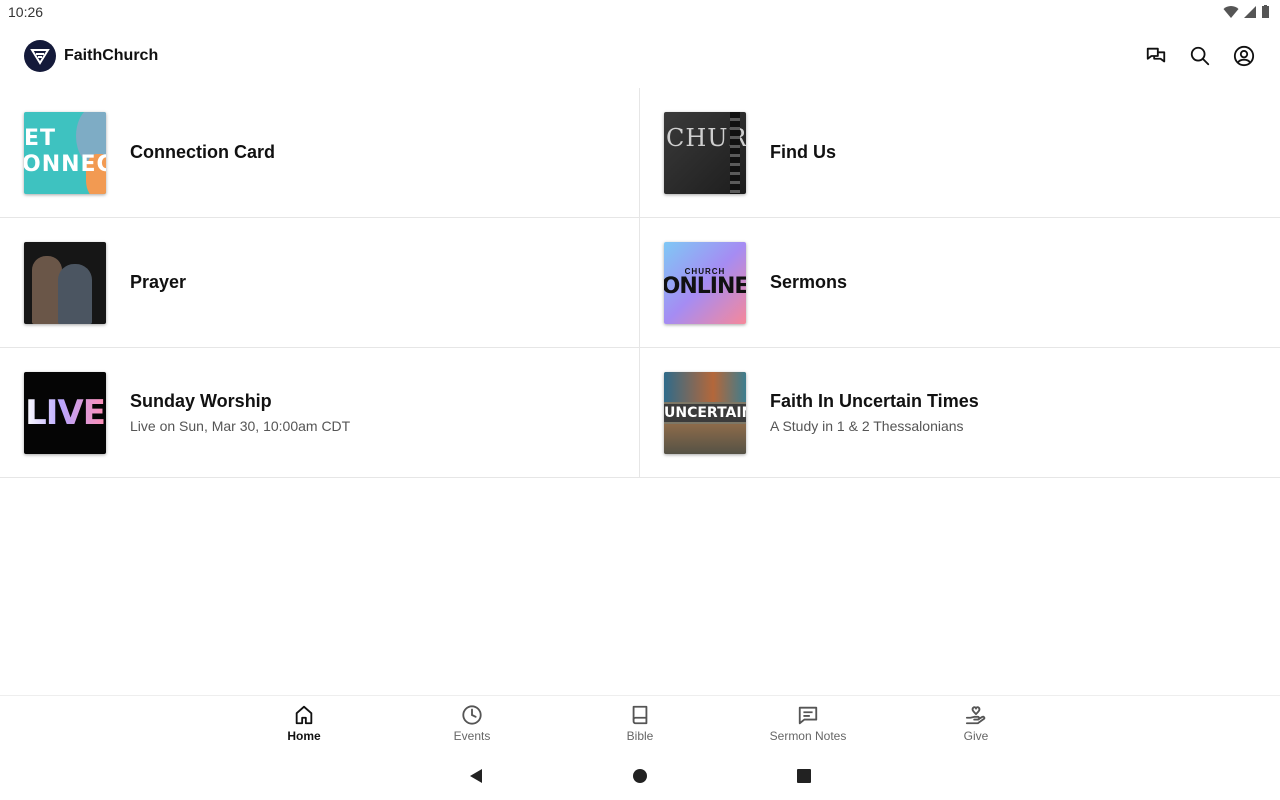 This screenshot has height=800, width=1280. Describe the element at coordinates (809, 282) in the screenshot. I see `tile-title: Sermons` at that location.